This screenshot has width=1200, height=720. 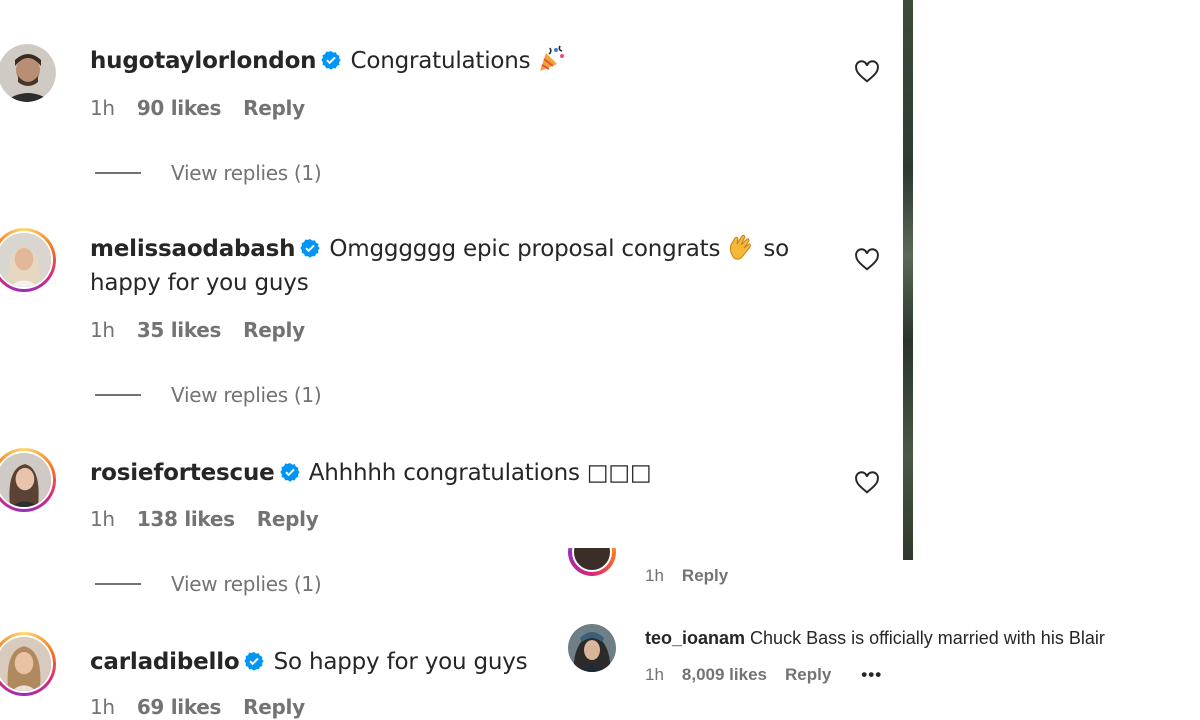 I want to click on comment-likes: 69 likes, so click(x=179, y=707).